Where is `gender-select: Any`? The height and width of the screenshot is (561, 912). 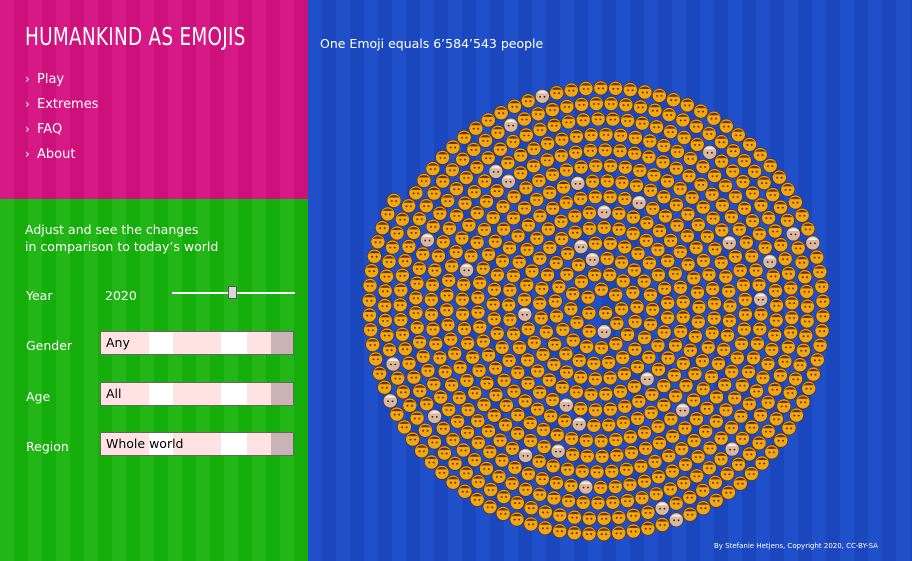
gender-select: Any is located at coordinates (197, 343).